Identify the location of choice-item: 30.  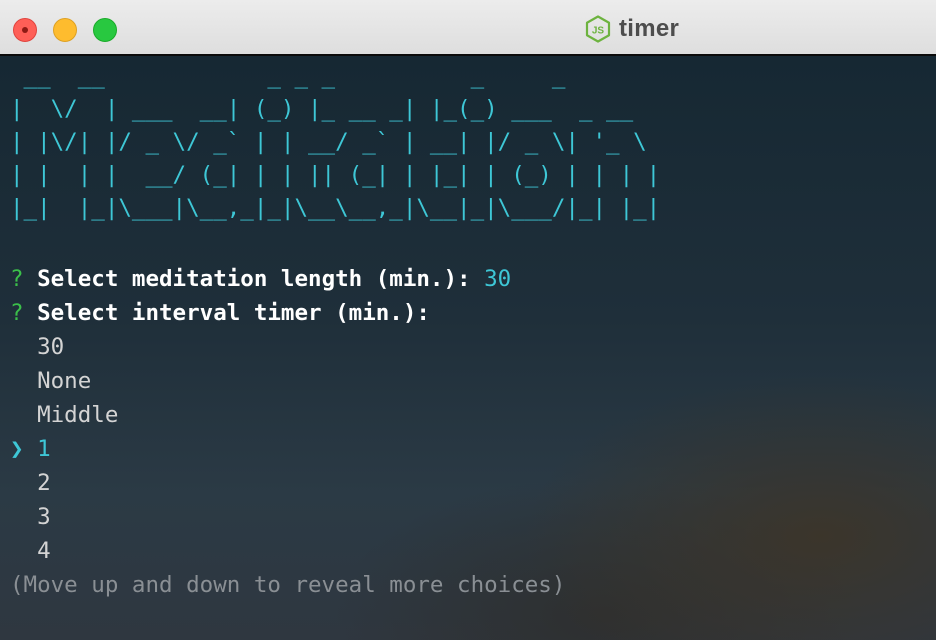
(37, 347).